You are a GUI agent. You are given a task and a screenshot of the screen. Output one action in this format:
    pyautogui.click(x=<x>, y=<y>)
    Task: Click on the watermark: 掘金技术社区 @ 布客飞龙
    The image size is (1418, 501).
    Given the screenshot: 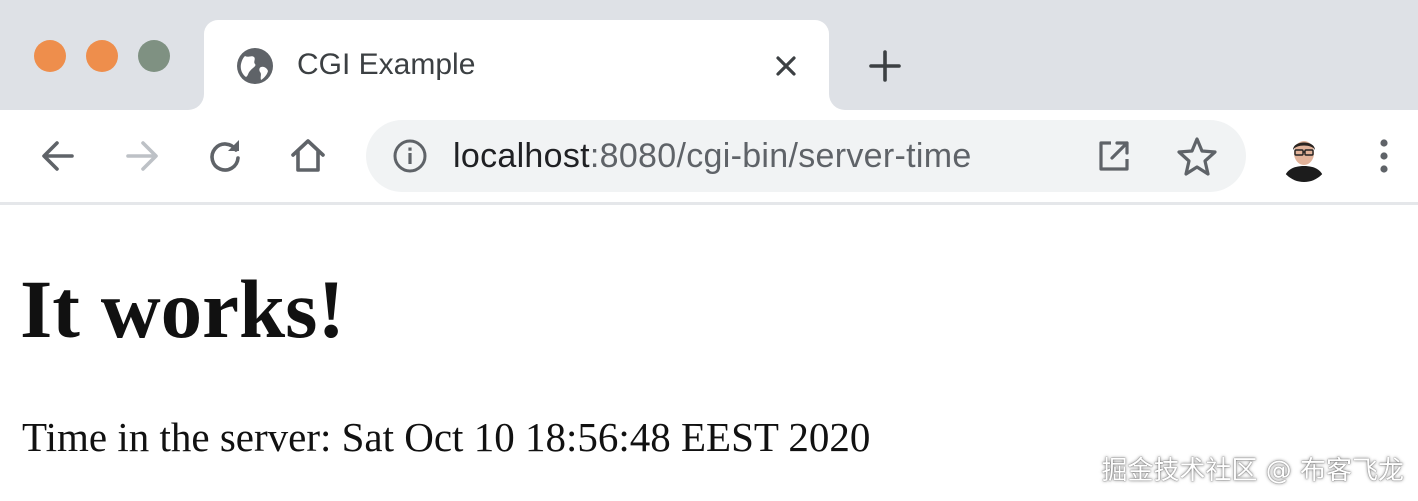 What is the action you would take?
    pyautogui.click(x=1252, y=471)
    